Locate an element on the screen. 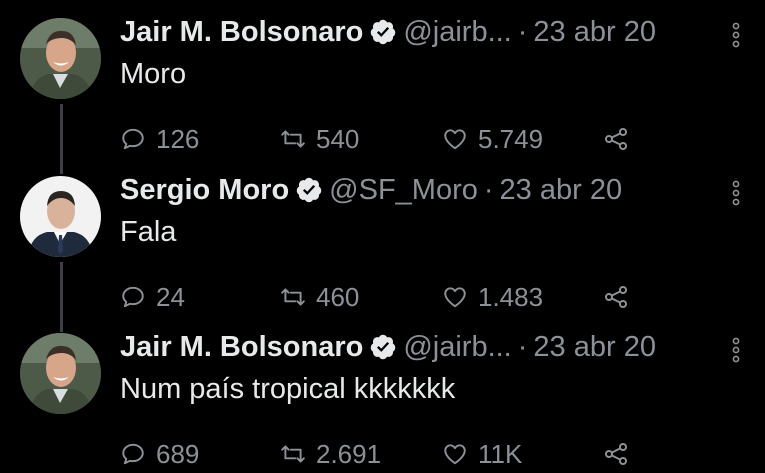 The height and width of the screenshot is (473, 765). like-button: 11K is located at coordinates (482, 454).